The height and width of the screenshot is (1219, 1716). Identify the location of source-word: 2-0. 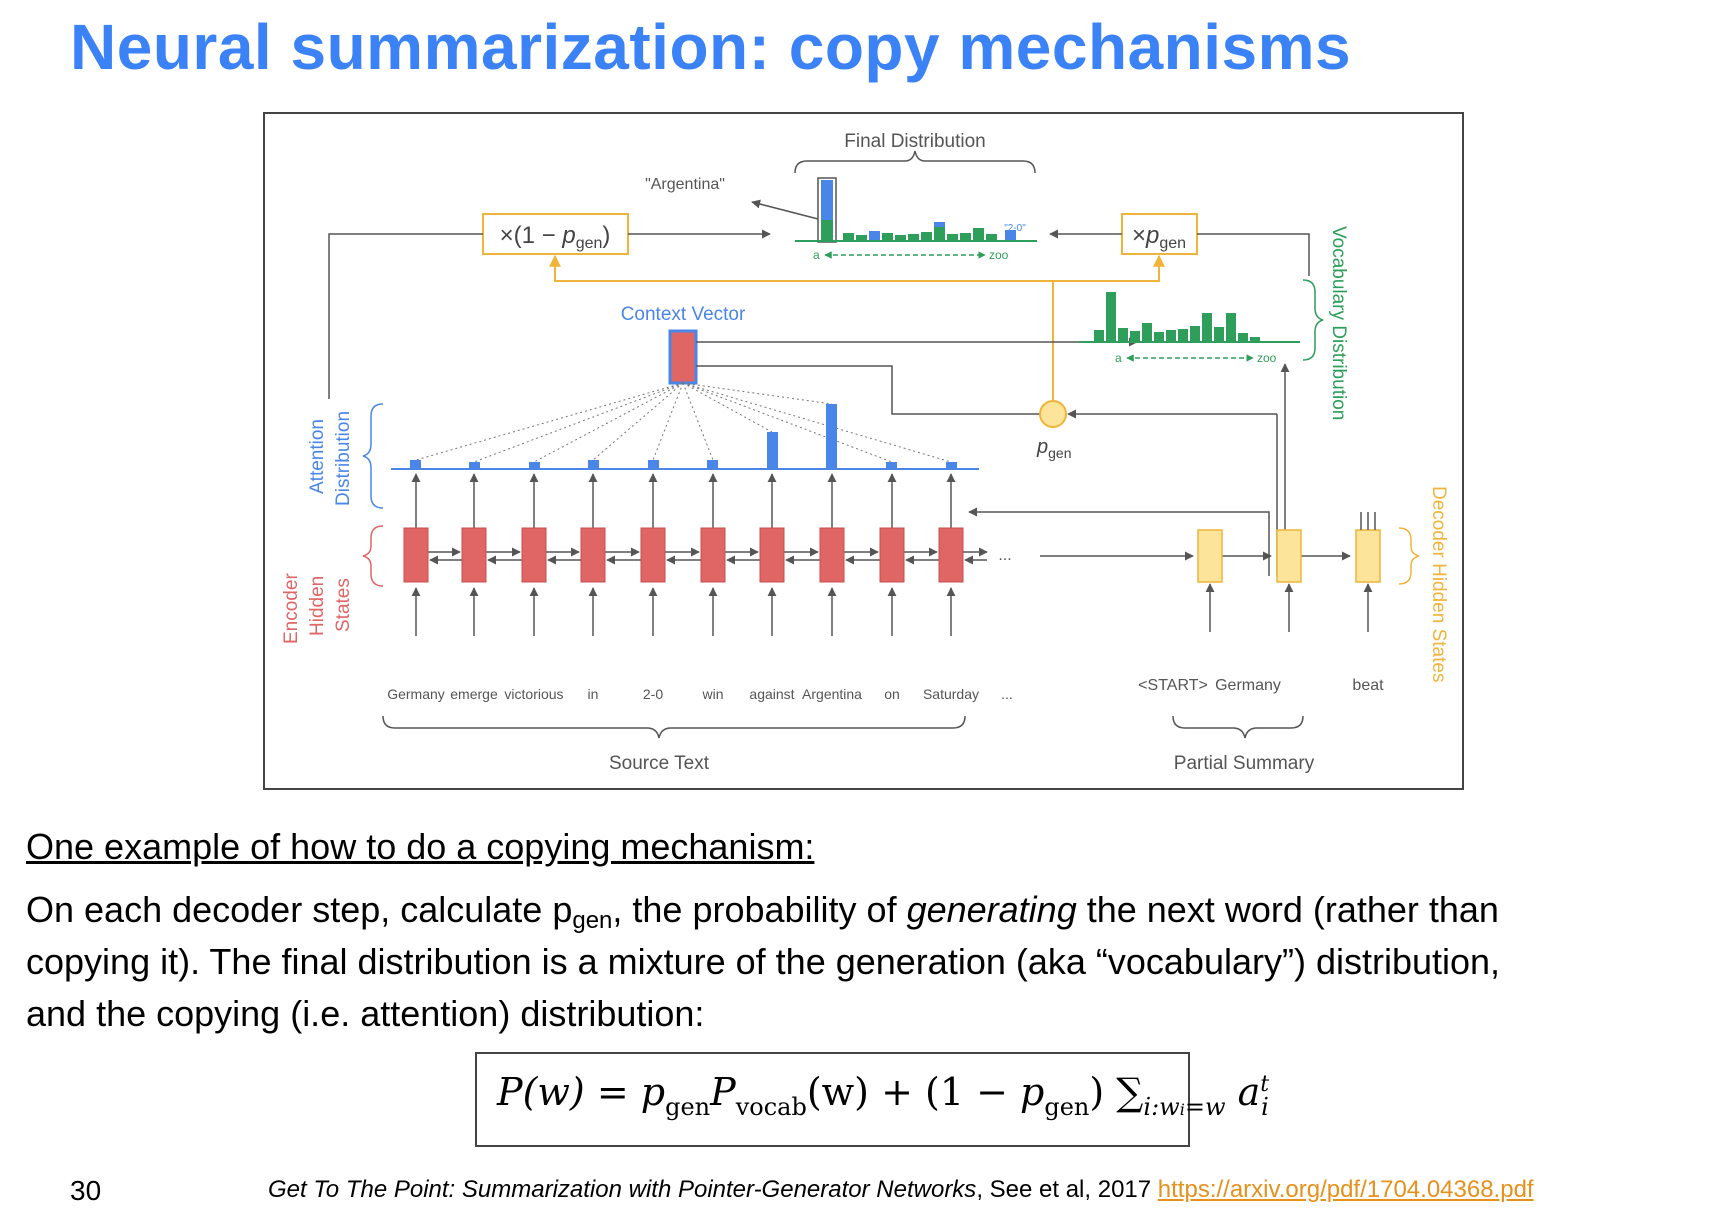
(653, 694).